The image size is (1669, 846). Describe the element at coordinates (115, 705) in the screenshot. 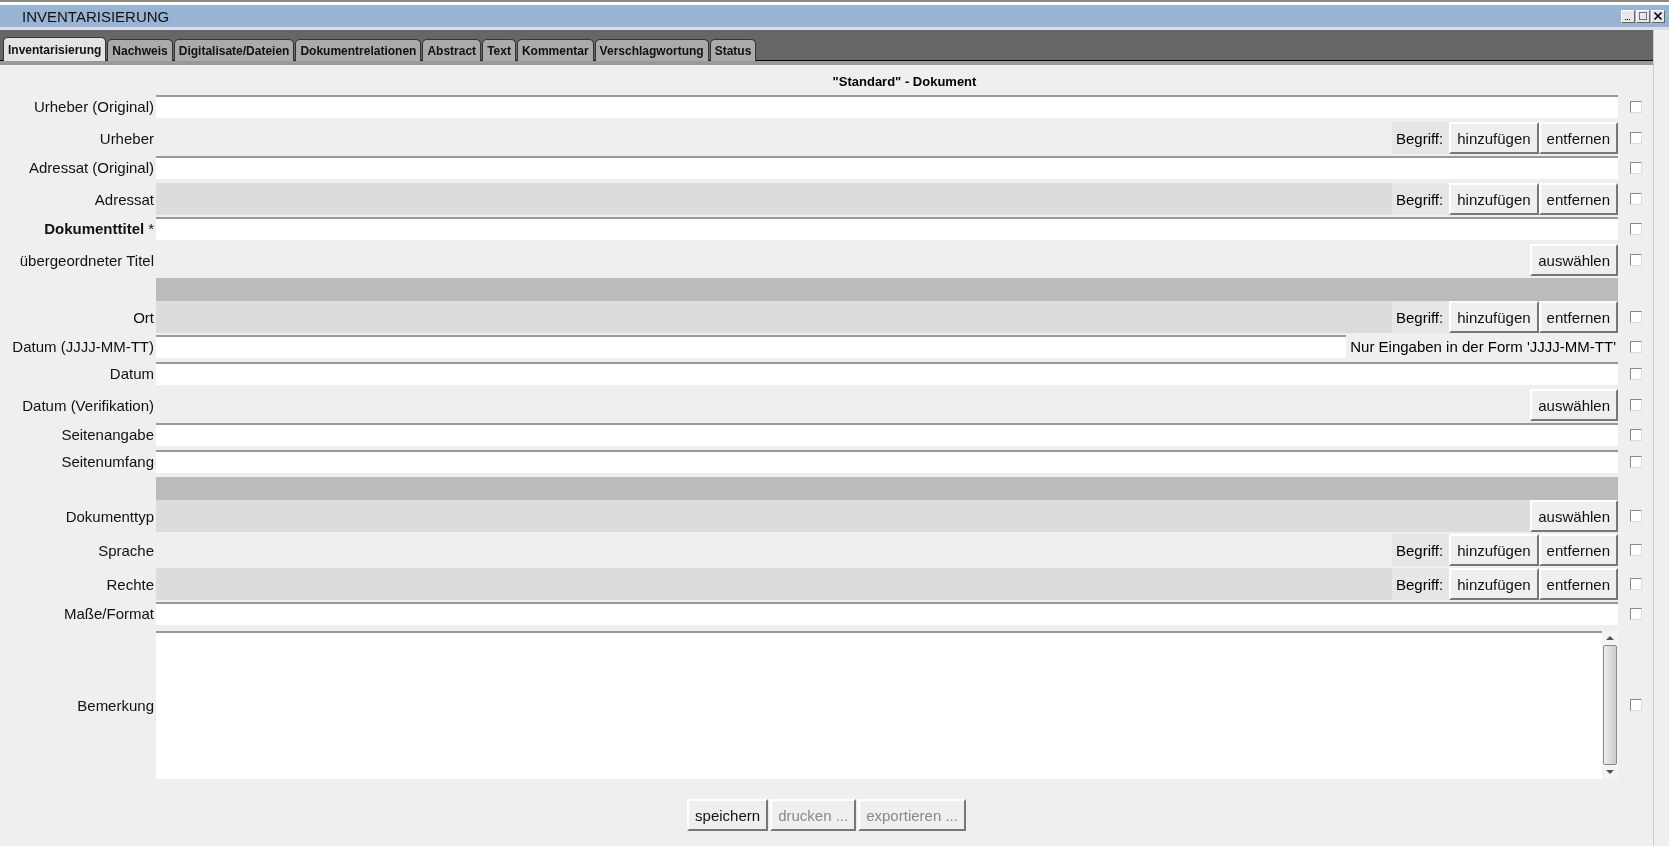

I see `field-label: Bemerkung` at that location.